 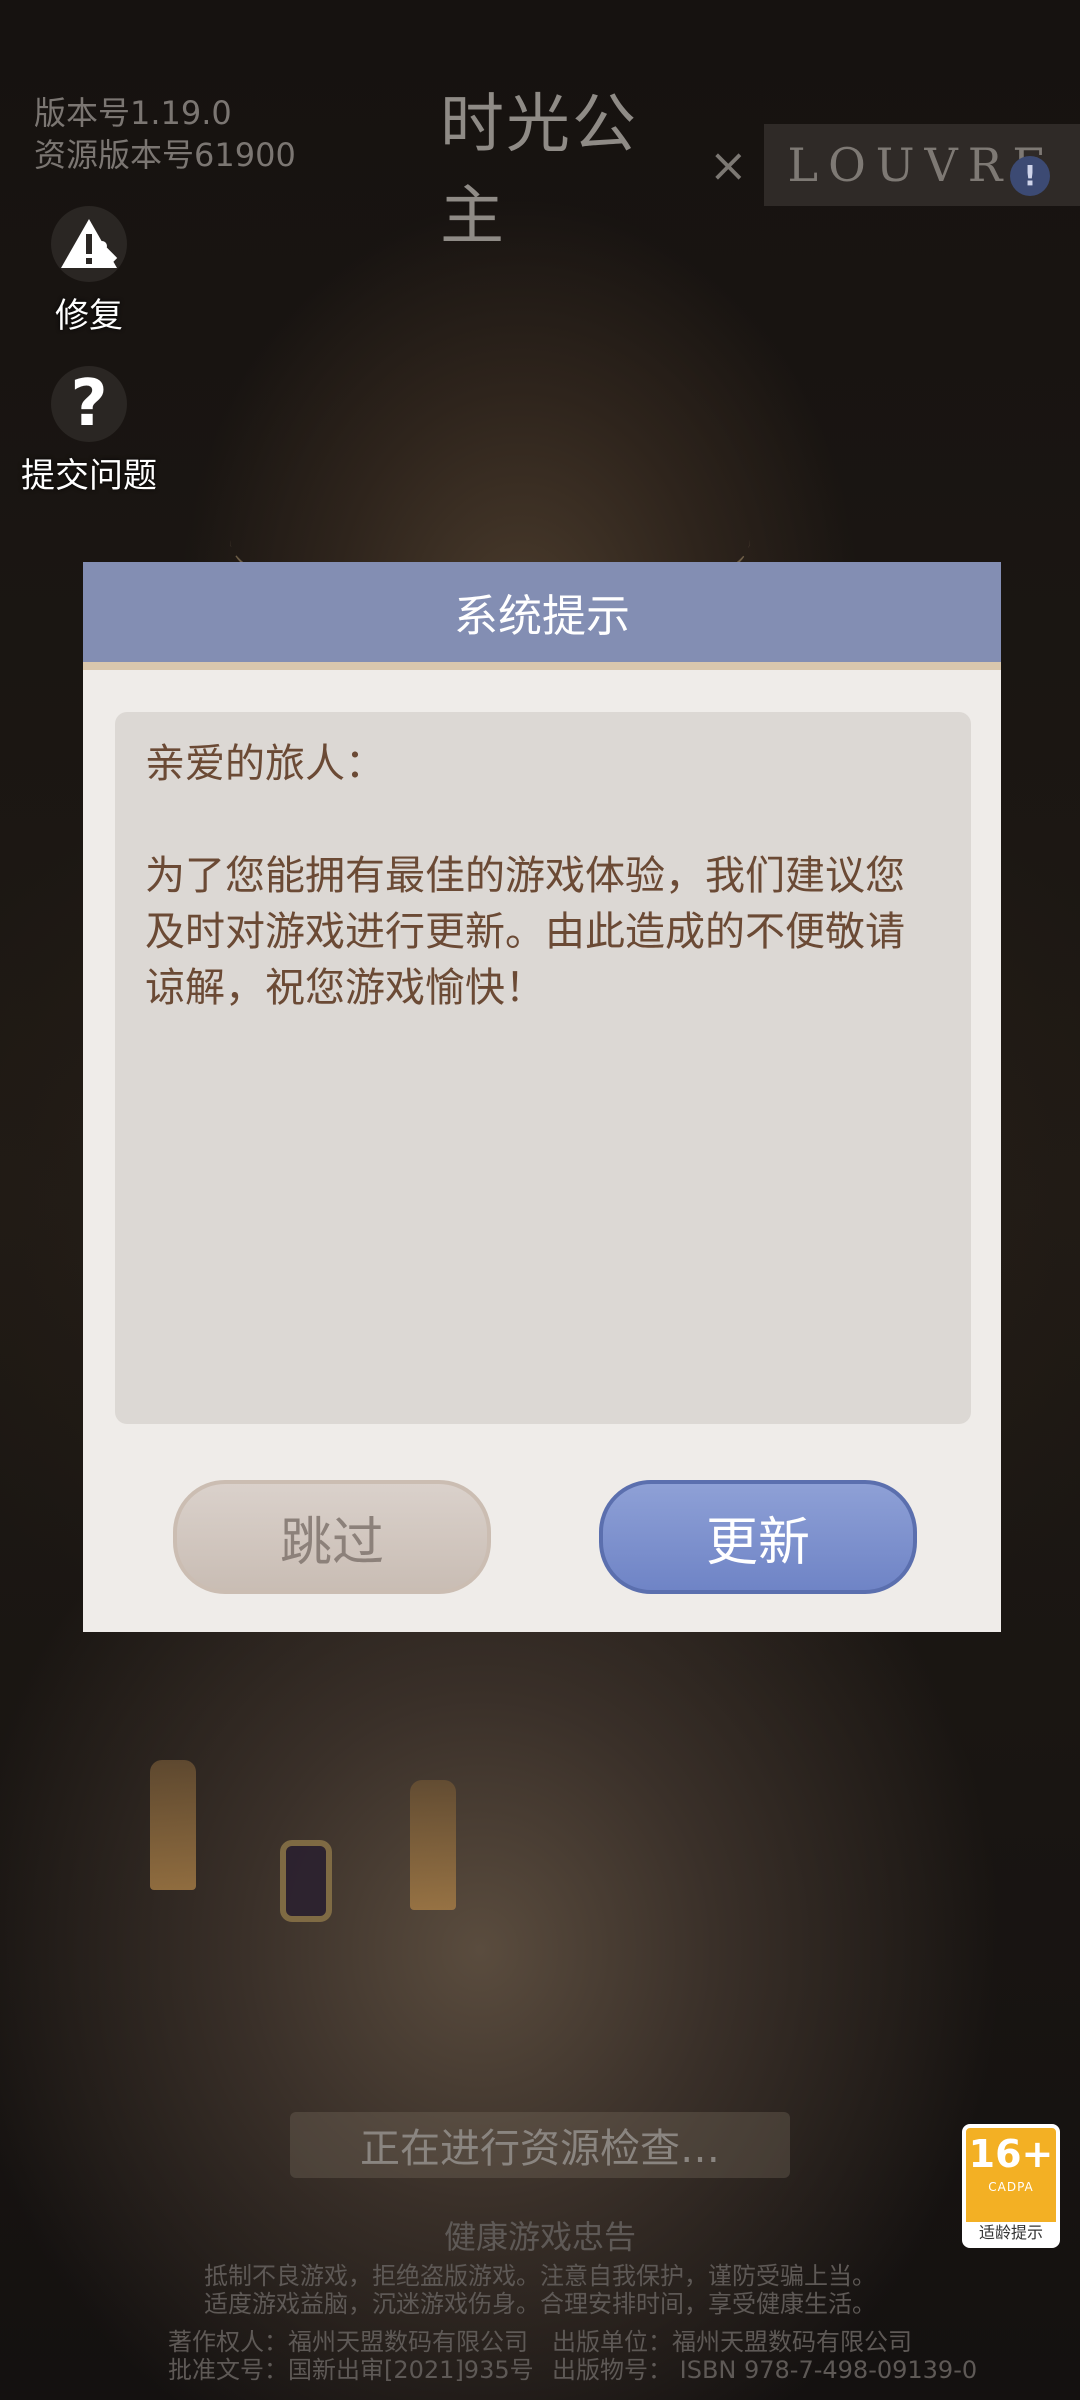 I want to click on approval-number: 批准文号：国新出审[2021]935号, so click(x=351, y=2370).